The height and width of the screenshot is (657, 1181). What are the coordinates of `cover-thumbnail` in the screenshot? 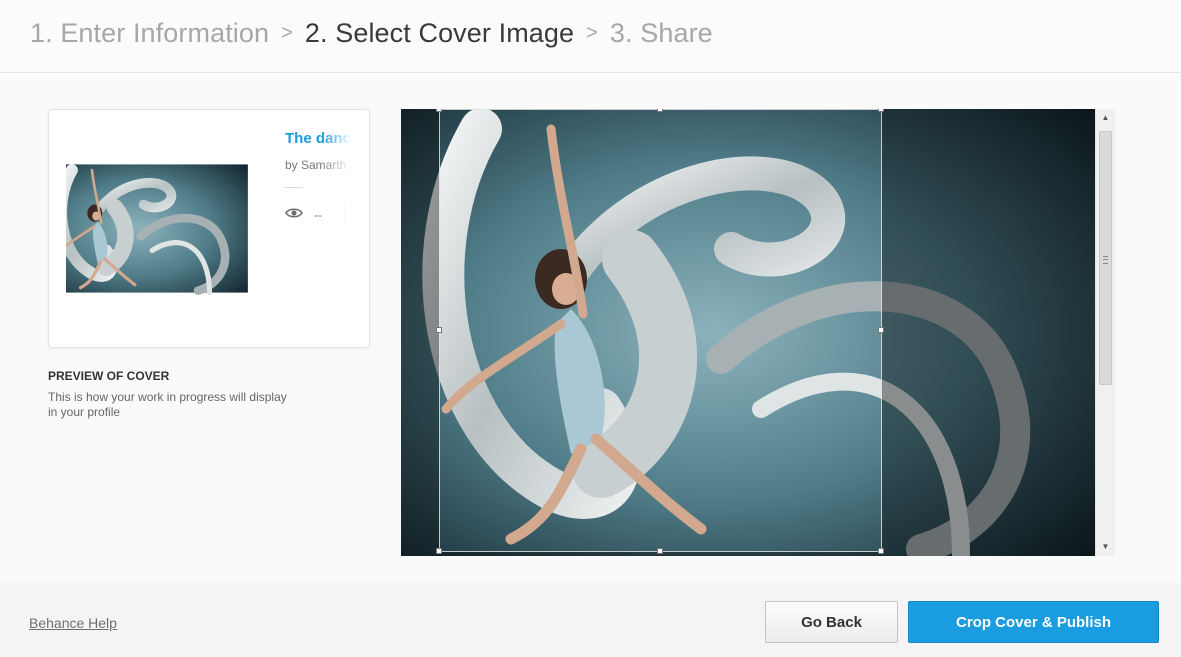 It's located at (165, 228).